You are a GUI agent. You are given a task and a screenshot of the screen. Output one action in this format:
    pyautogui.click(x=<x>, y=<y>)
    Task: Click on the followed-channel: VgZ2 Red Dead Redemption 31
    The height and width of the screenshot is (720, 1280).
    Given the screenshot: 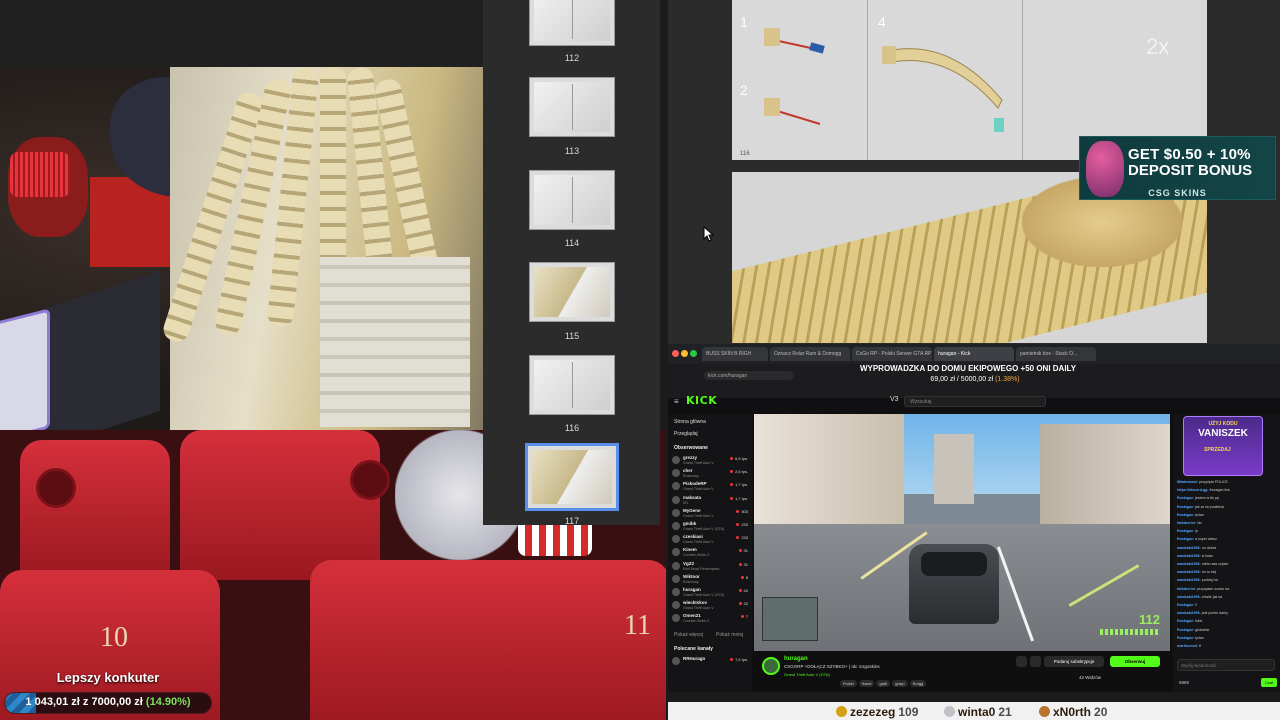 What is the action you would take?
    pyautogui.click(x=710, y=567)
    